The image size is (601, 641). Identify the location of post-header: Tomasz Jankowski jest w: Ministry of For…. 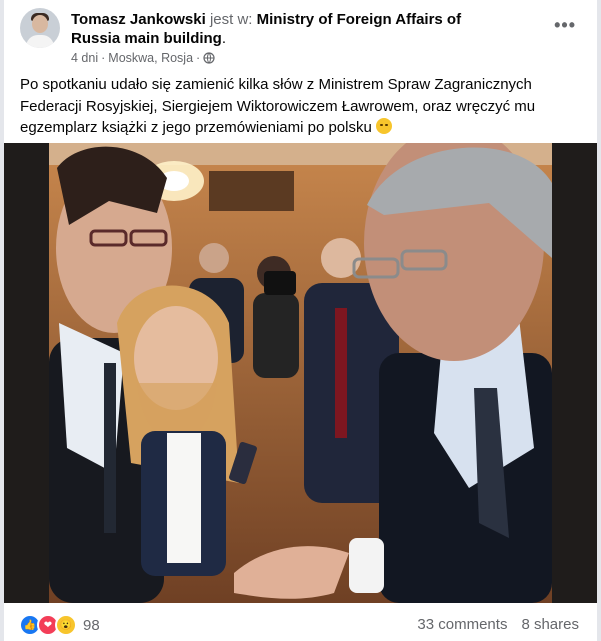
(300, 36).